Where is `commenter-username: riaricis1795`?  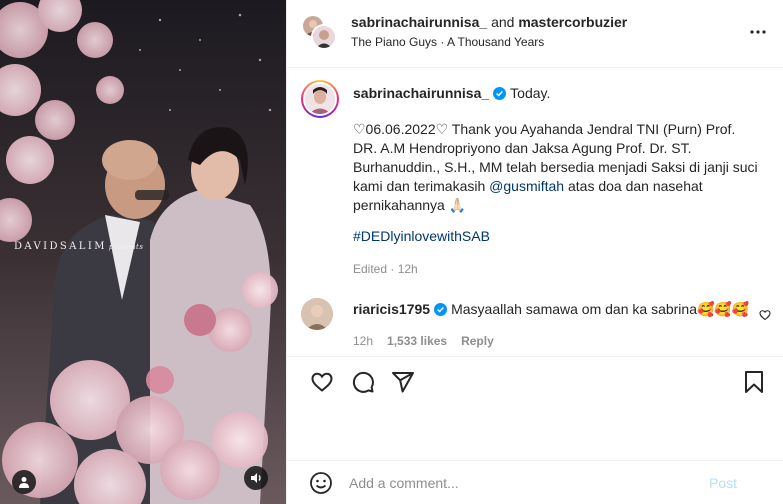
commenter-username: riaricis1795 is located at coordinates (391, 309).